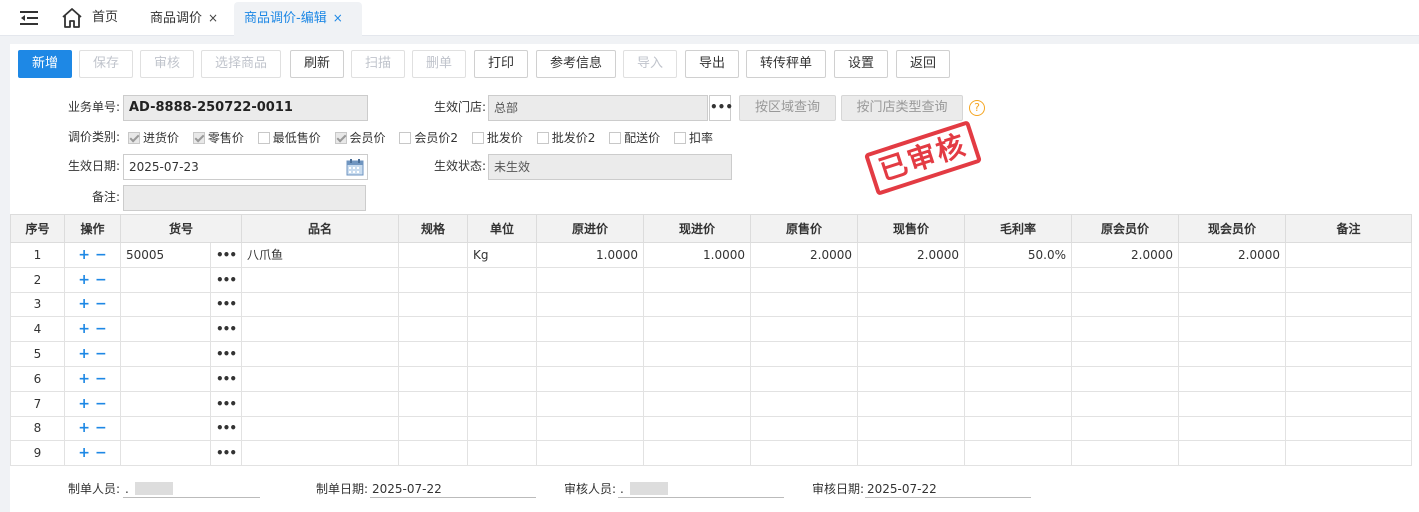 The height and width of the screenshot is (512, 1419). What do you see at coordinates (861, 64) in the screenshot?
I see `settings-button: 设置` at bounding box center [861, 64].